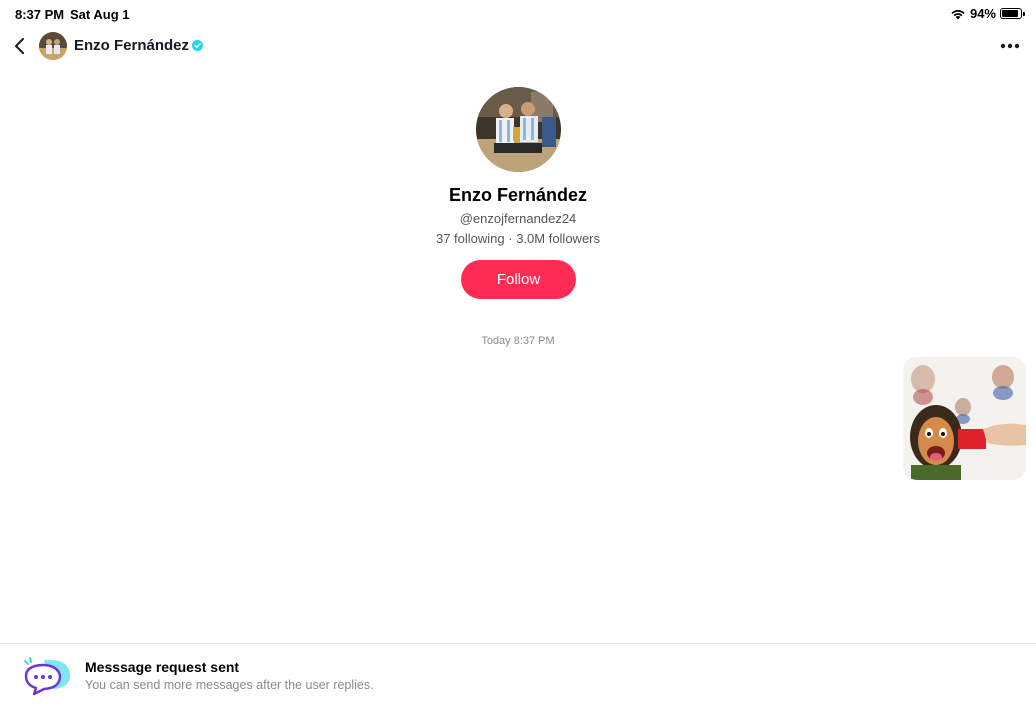 Image resolution: width=1036 pixels, height=720 pixels. Describe the element at coordinates (40, 14) in the screenshot. I see `status-time: 8:37 PM` at that location.